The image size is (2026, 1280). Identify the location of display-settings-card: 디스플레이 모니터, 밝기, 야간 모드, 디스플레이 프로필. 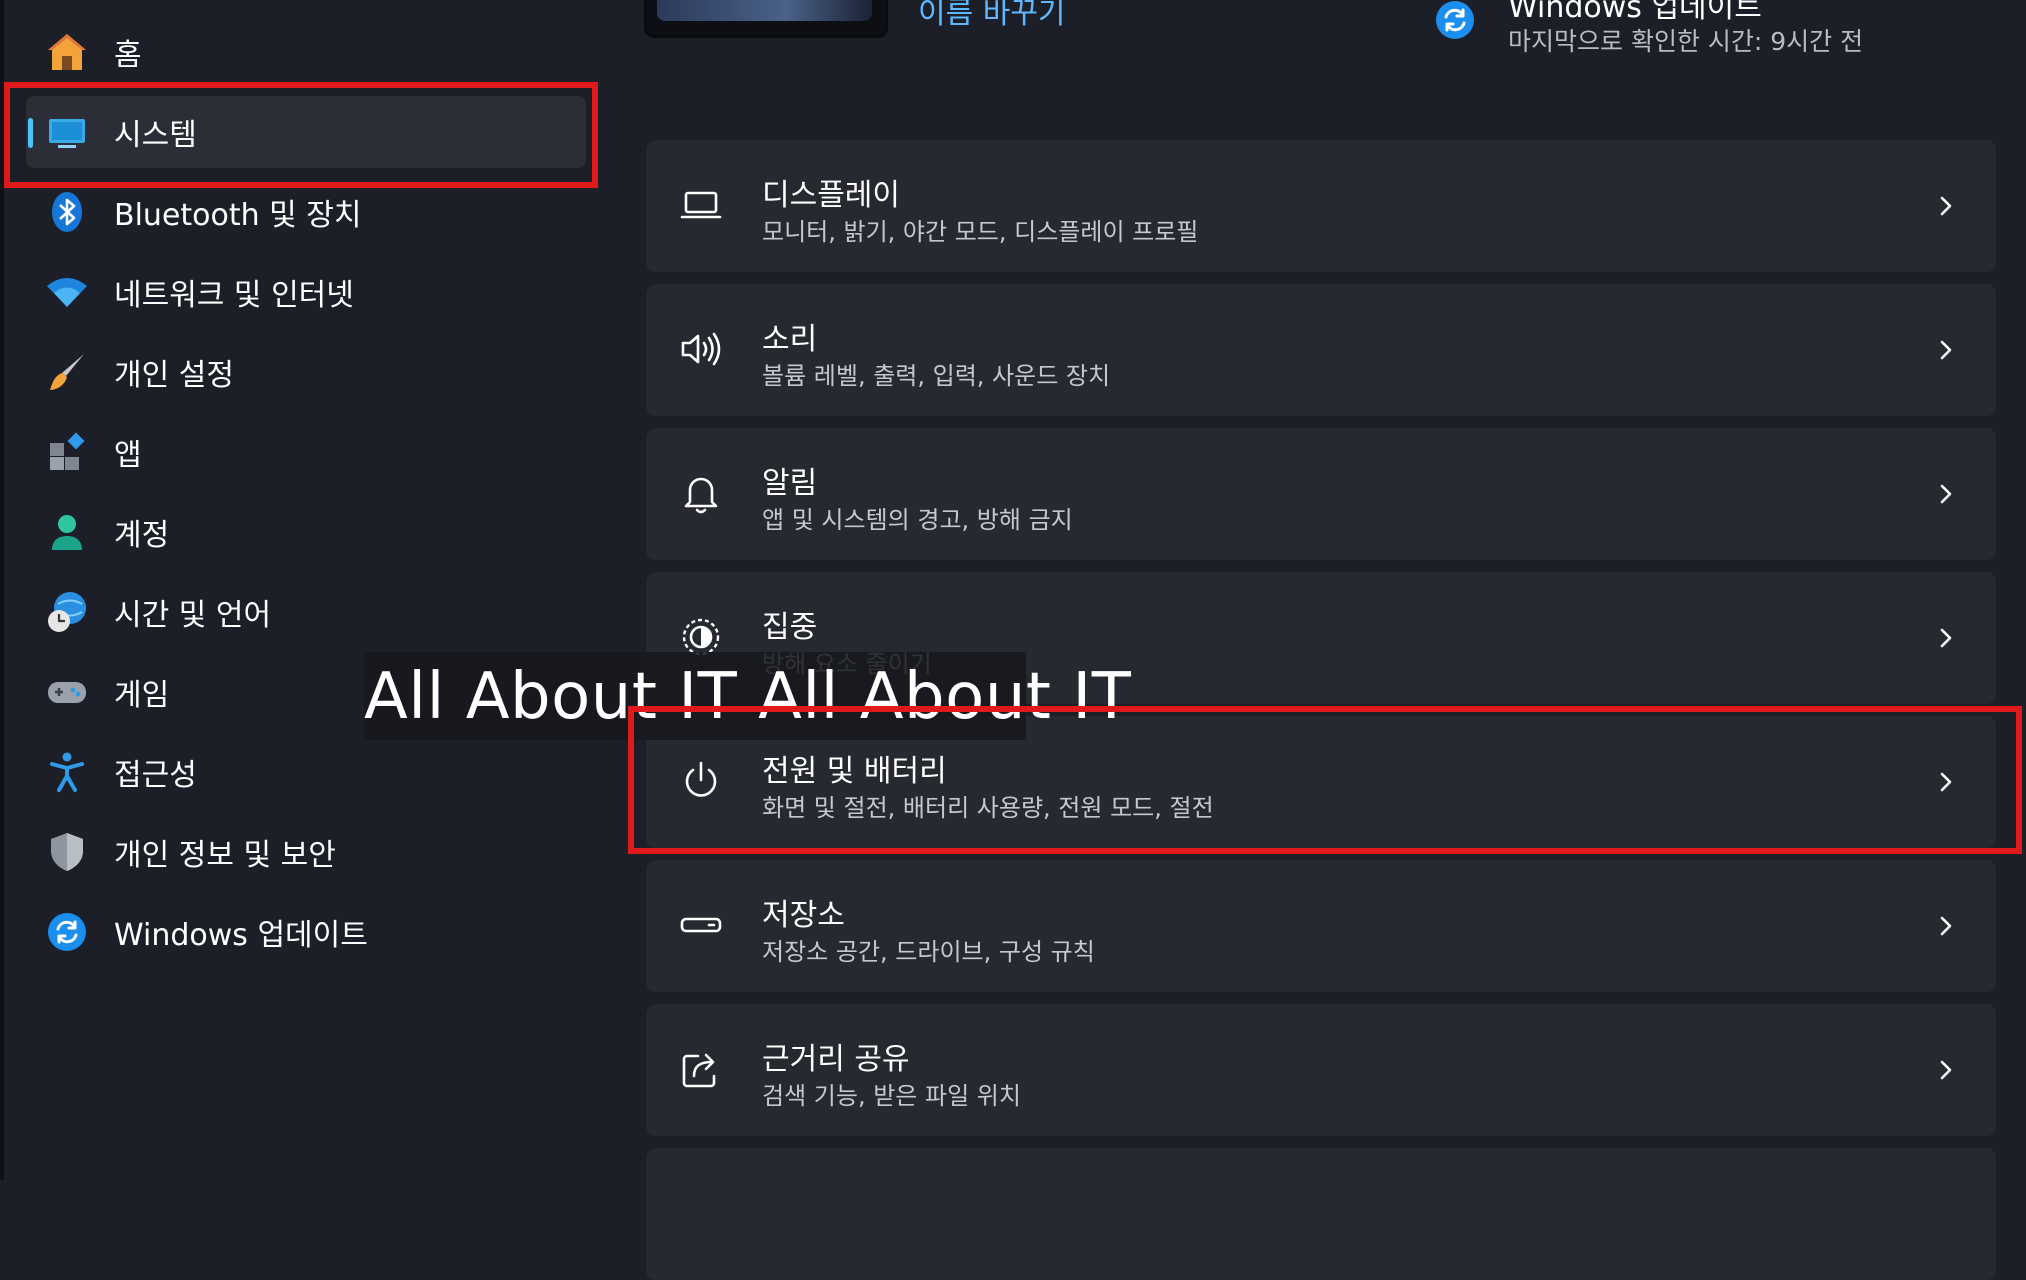
(1321, 206).